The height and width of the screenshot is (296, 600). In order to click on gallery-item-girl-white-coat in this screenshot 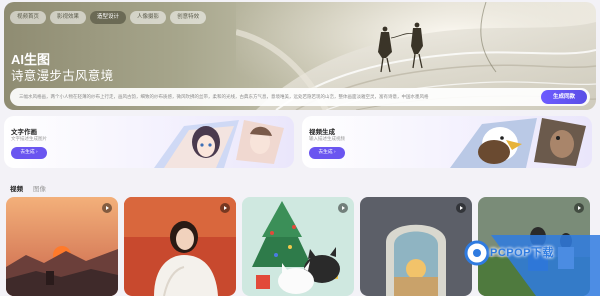, I will do `click(180, 246)`.